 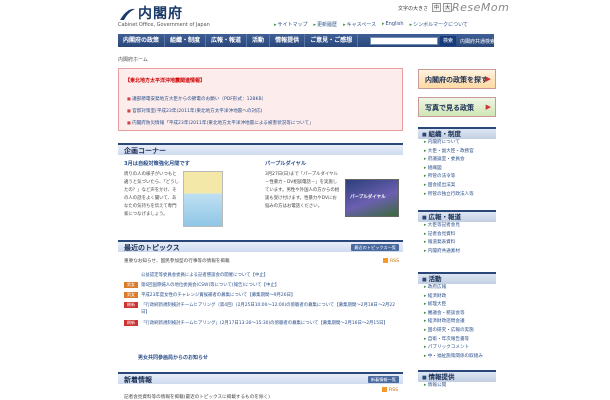 I want to click on sidebar-group-information: 情報提供 情報公開, so click(x=457, y=380).